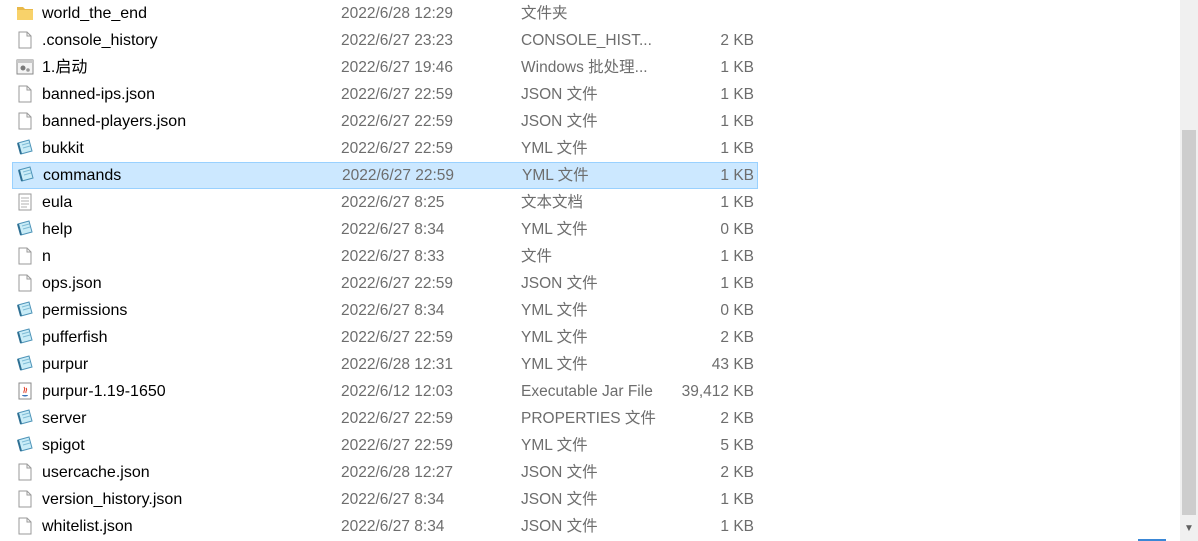 Image resolution: width=1198 pixels, height=541 pixels. I want to click on file-name: server, so click(64, 418).